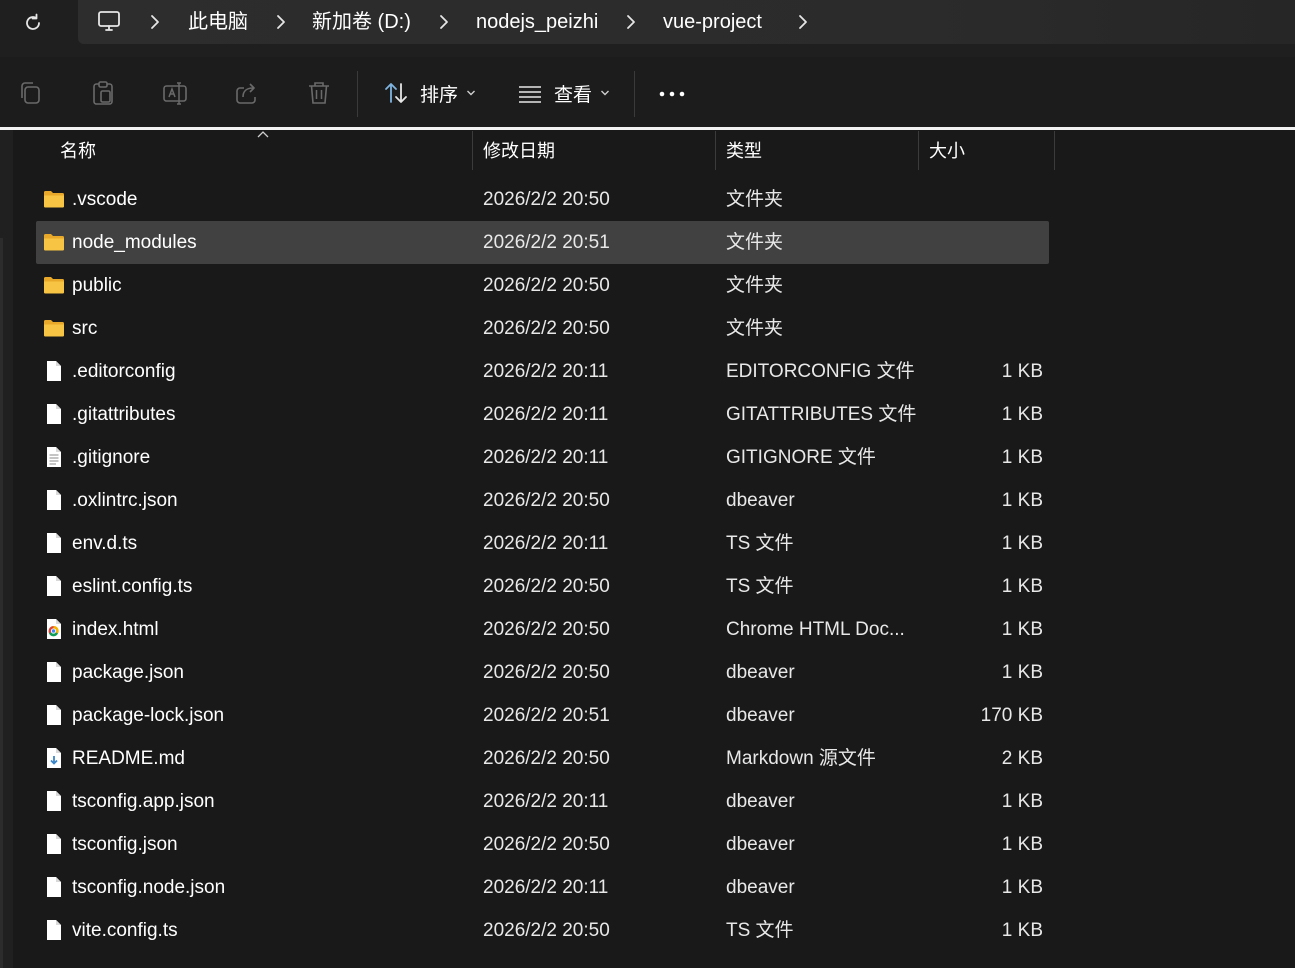 The width and height of the screenshot is (1295, 968). What do you see at coordinates (361, 22) in the screenshot?
I see `breadcrumb-item-drive-d: 新加卷 (D:)` at bounding box center [361, 22].